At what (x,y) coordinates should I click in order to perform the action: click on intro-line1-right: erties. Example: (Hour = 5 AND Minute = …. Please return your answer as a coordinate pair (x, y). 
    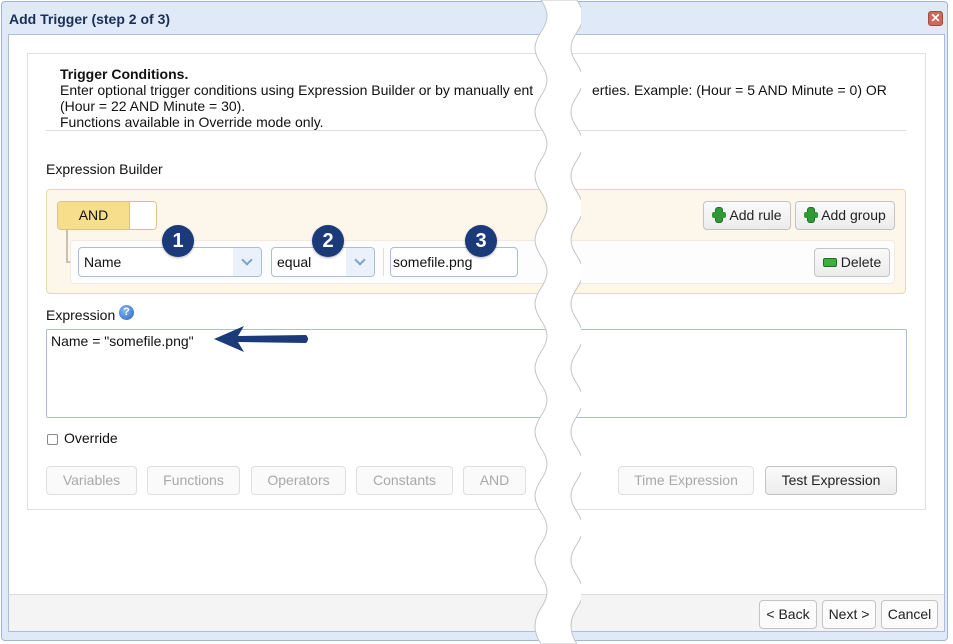
    Looking at the image, I should click on (739, 90).